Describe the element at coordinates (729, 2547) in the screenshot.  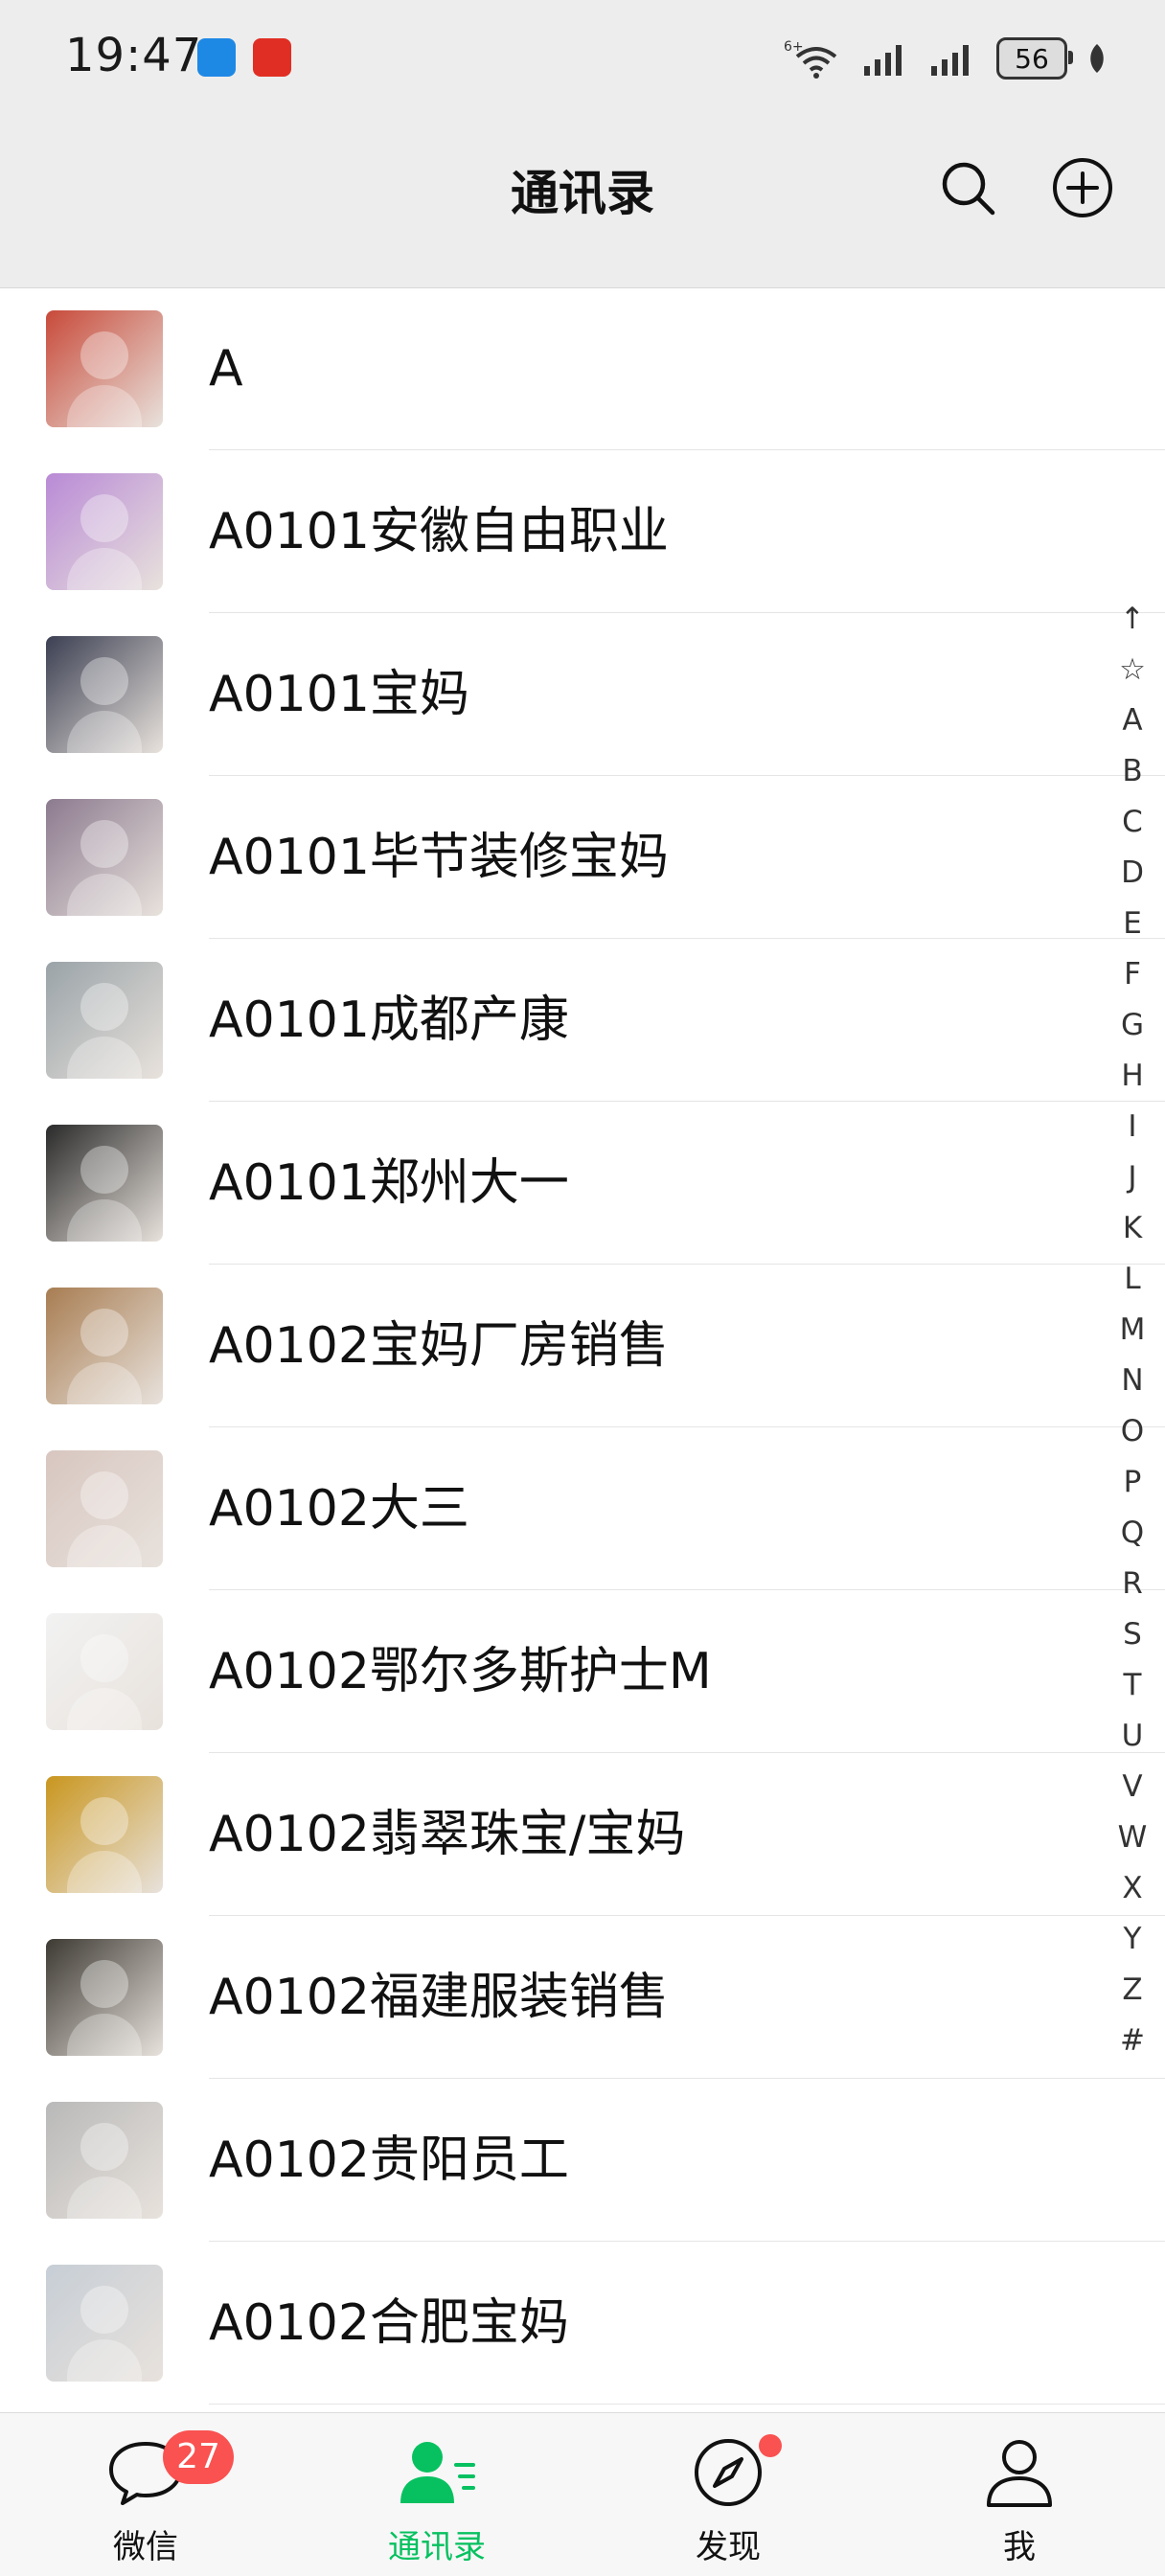
I see `tab-label: 发现` at that location.